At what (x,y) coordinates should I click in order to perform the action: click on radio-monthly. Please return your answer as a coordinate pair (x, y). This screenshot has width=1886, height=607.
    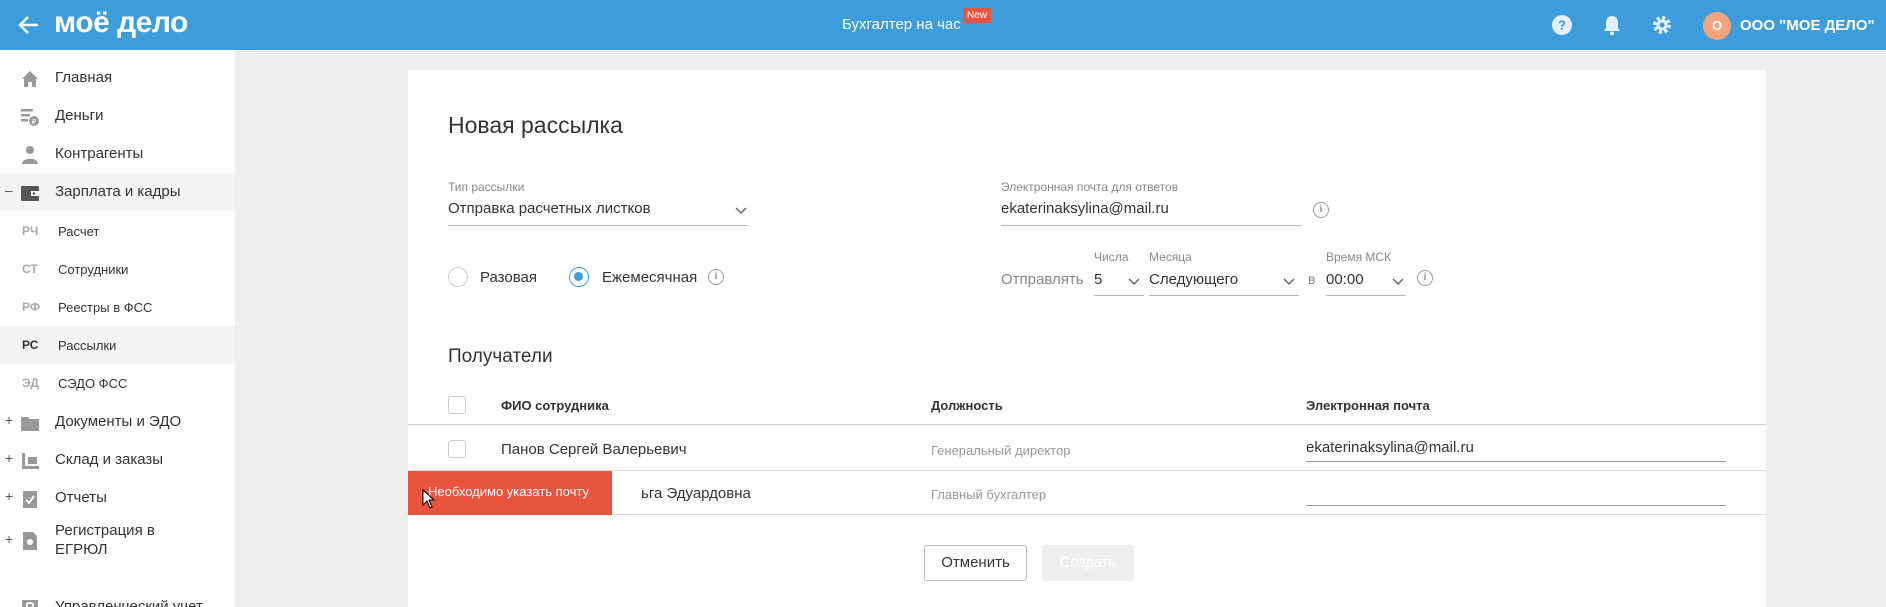
    Looking at the image, I should click on (579, 277).